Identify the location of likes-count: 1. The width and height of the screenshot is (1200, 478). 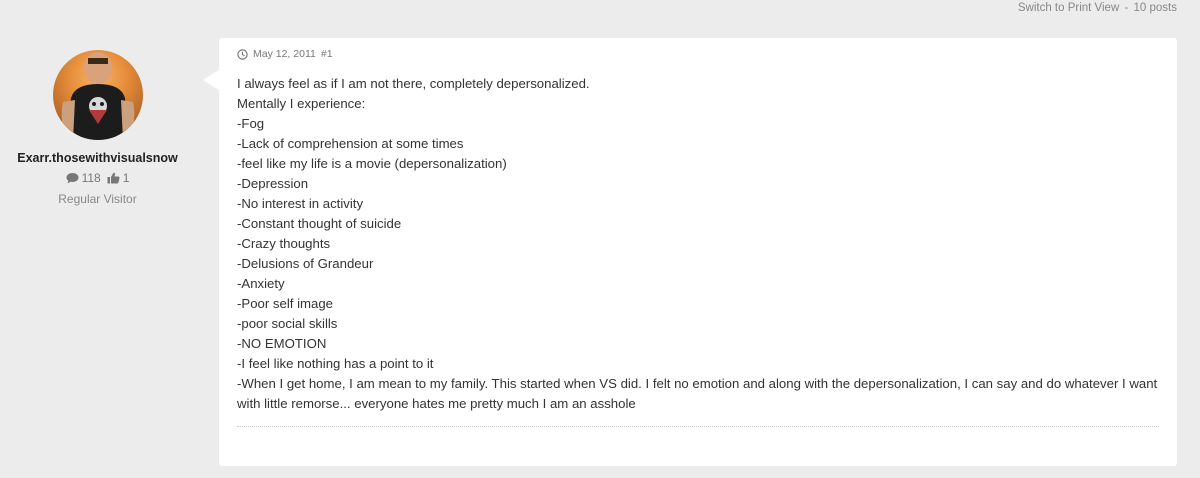
(126, 178).